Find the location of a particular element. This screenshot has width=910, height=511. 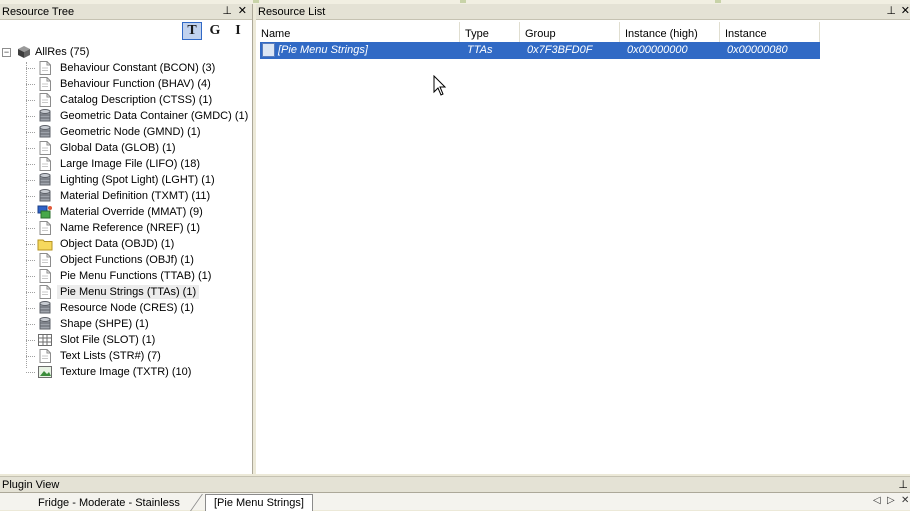

tree-item: Material Override (MMAT) (9) is located at coordinates (116, 212).